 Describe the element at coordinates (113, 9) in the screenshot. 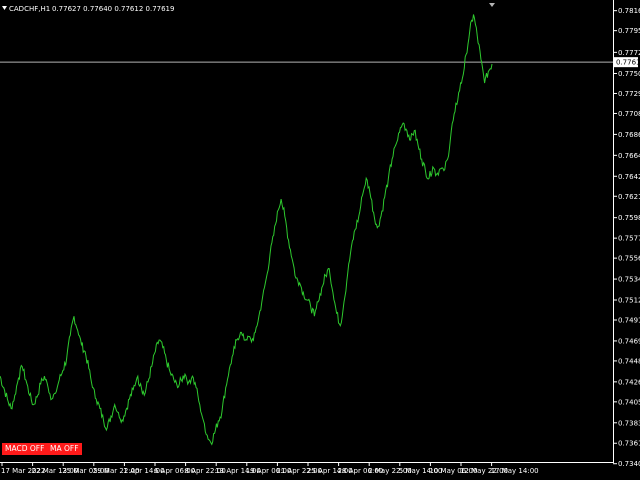

I see `ohlc-values: 0.77627 0.77640 0.77612 0.77619` at that location.